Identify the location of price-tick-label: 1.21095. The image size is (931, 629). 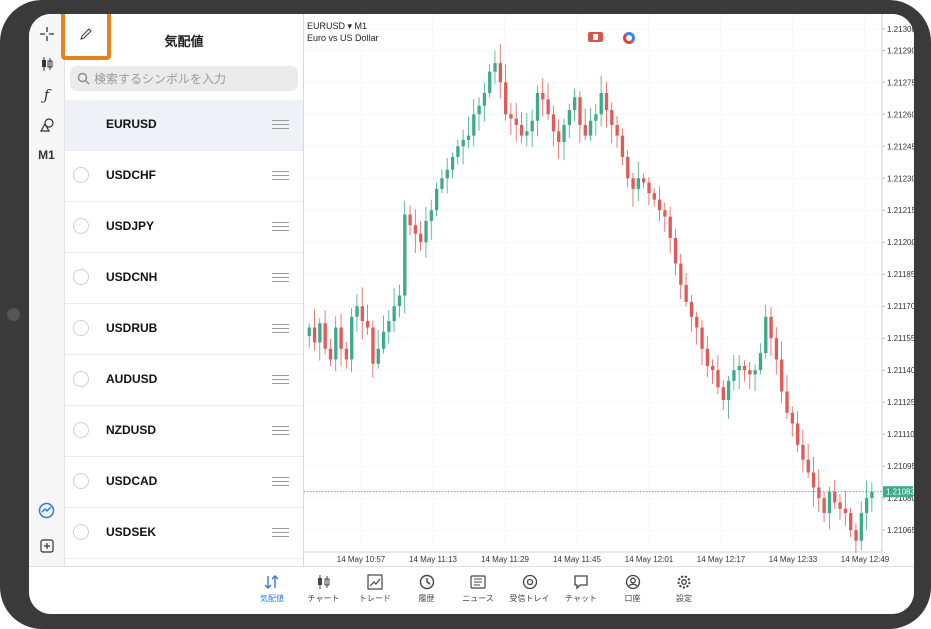
(900, 466).